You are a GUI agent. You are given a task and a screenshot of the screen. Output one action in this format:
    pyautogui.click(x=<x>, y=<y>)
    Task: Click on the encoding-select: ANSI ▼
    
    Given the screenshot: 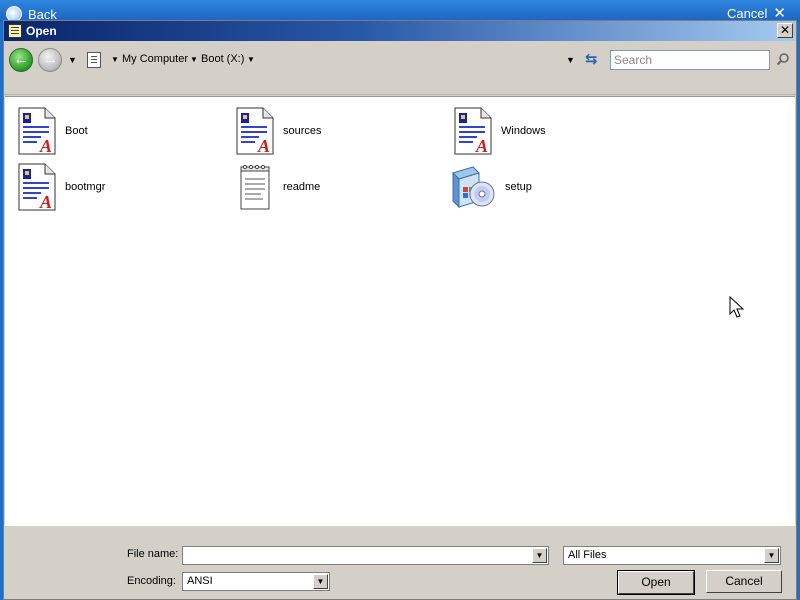 What is the action you would take?
    pyautogui.click(x=256, y=581)
    